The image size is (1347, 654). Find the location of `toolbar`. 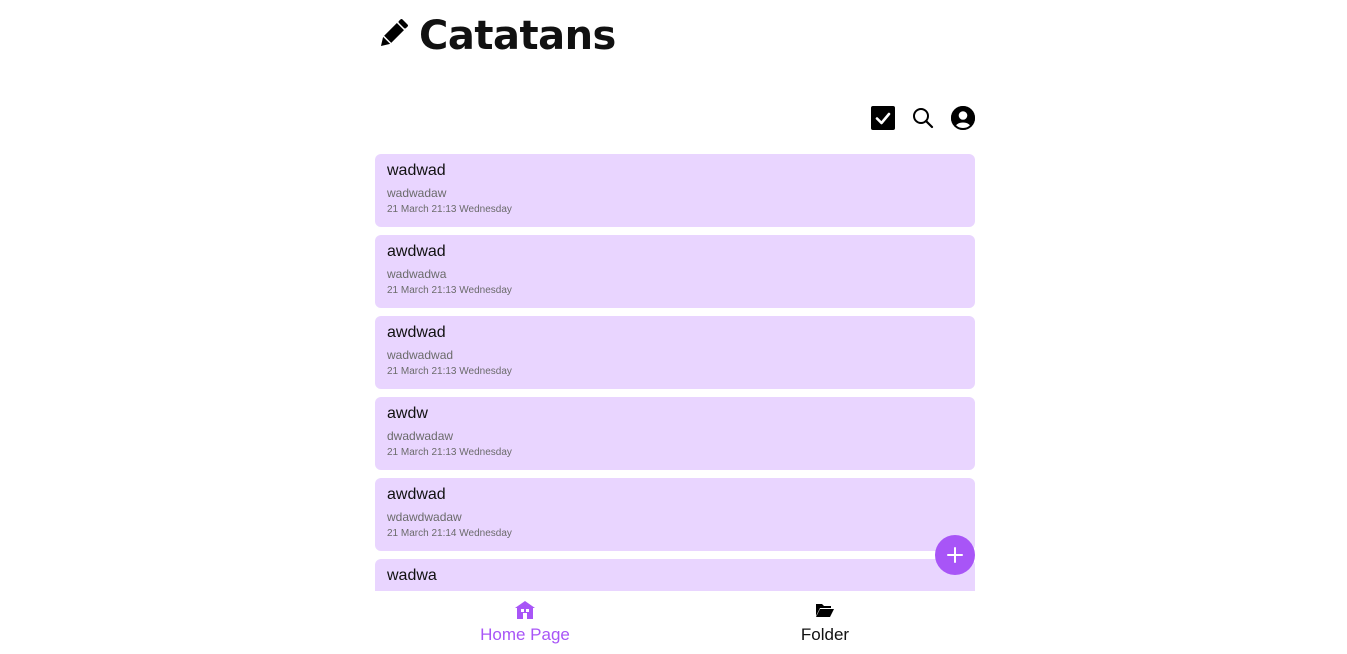

toolbar is located at coordinates (923, 118).